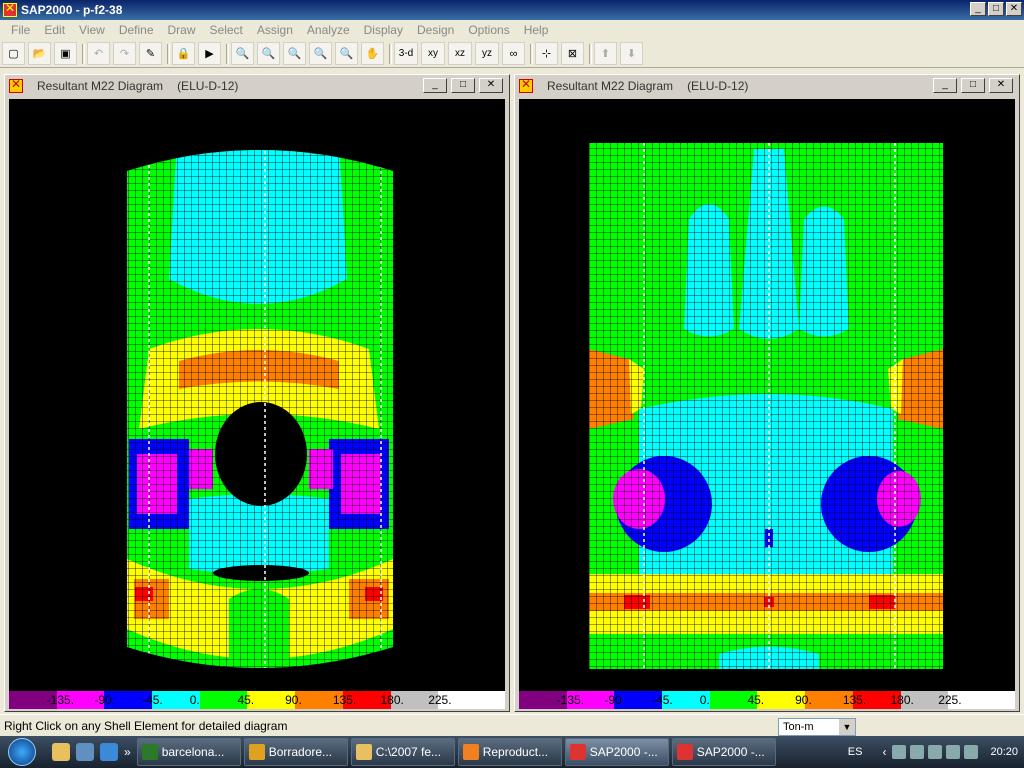  I want to click on menu-options: Options, so click(488, 30).